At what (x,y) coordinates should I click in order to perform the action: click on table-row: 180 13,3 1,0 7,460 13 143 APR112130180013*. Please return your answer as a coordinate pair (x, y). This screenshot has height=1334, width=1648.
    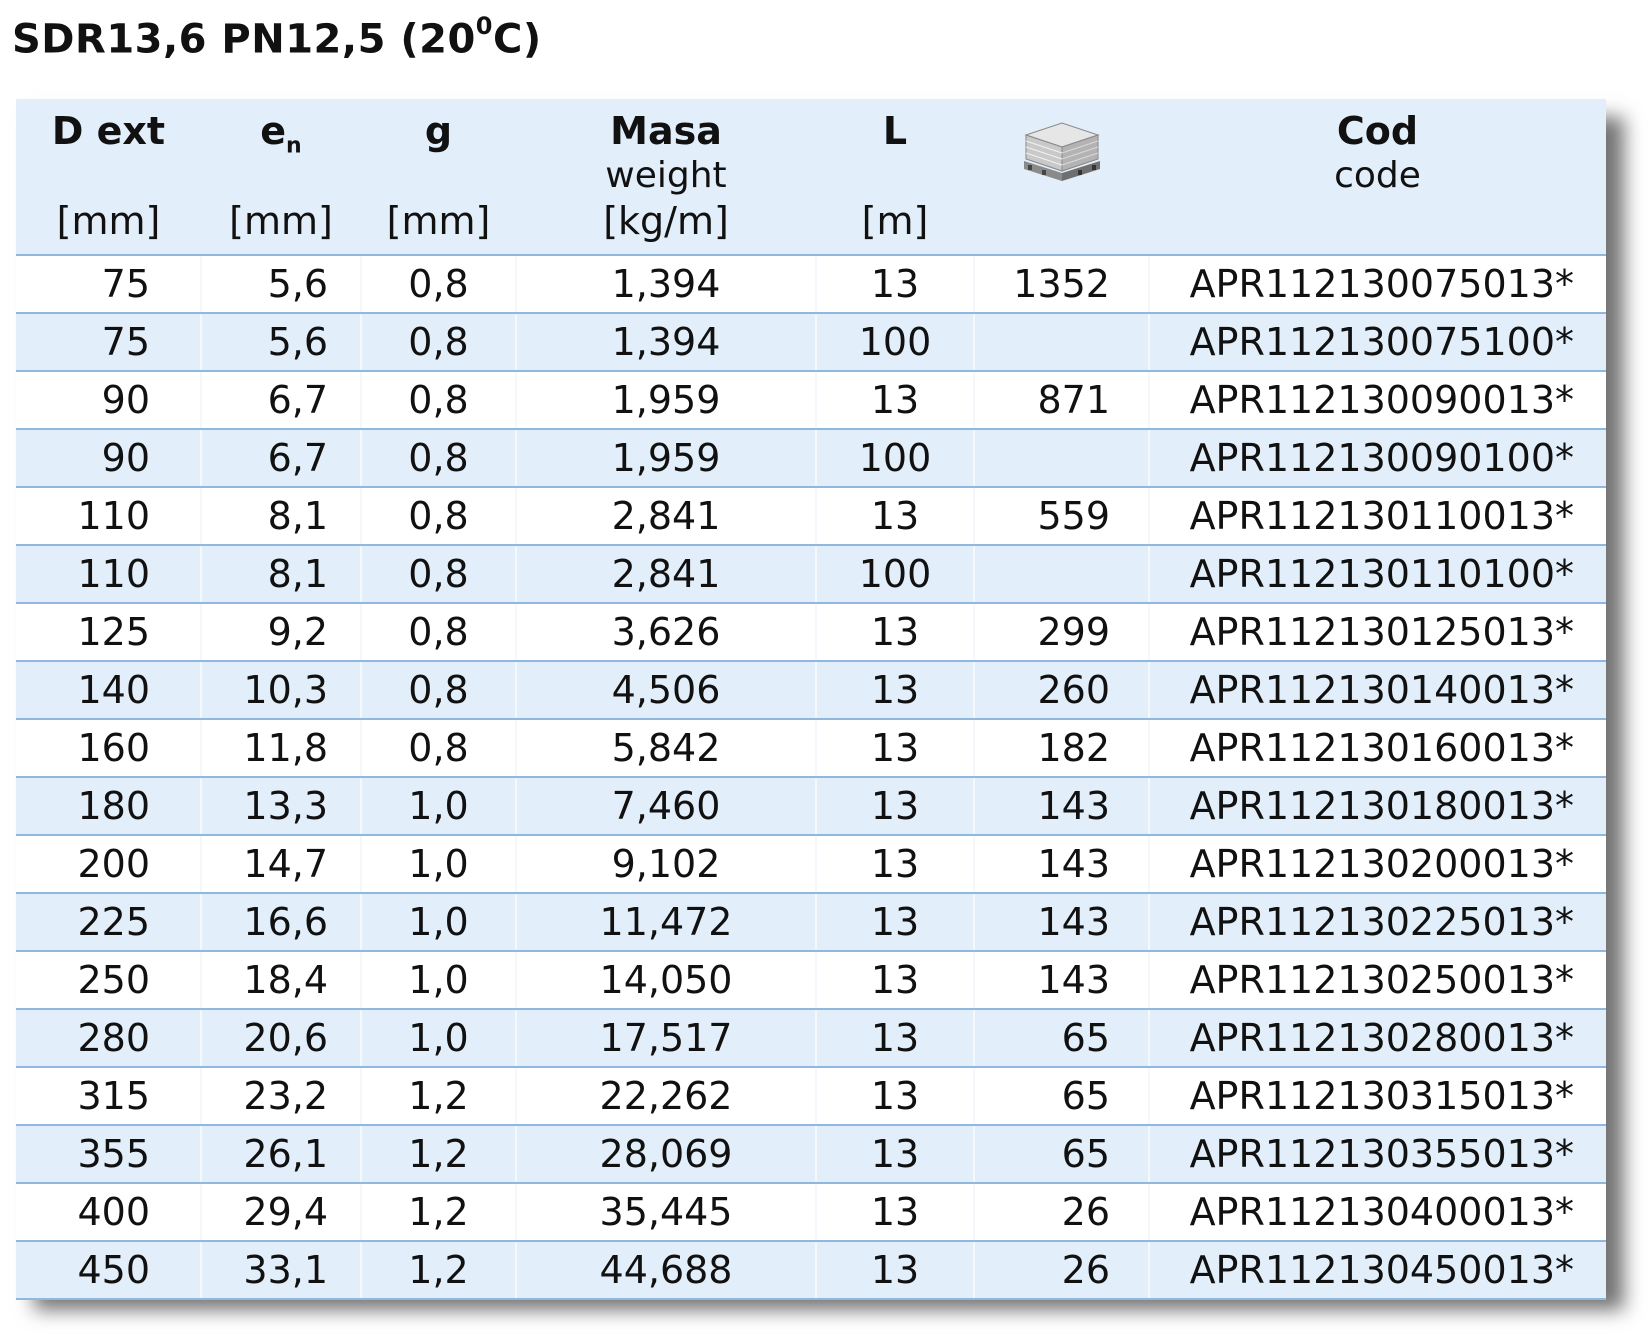
    Looking at the image, I should click on (811, 806).